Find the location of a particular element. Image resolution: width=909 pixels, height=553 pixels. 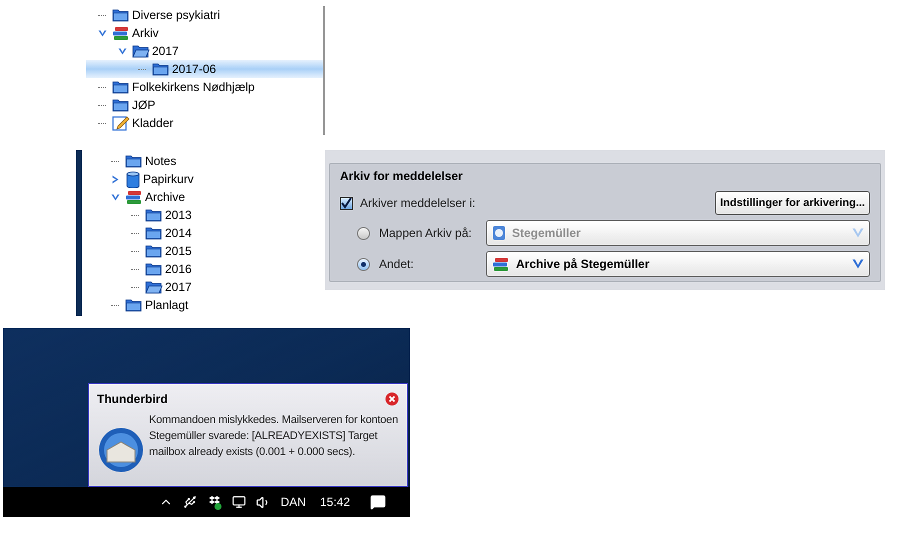

folder-name: 2014 is located at coordinates (178, 233).